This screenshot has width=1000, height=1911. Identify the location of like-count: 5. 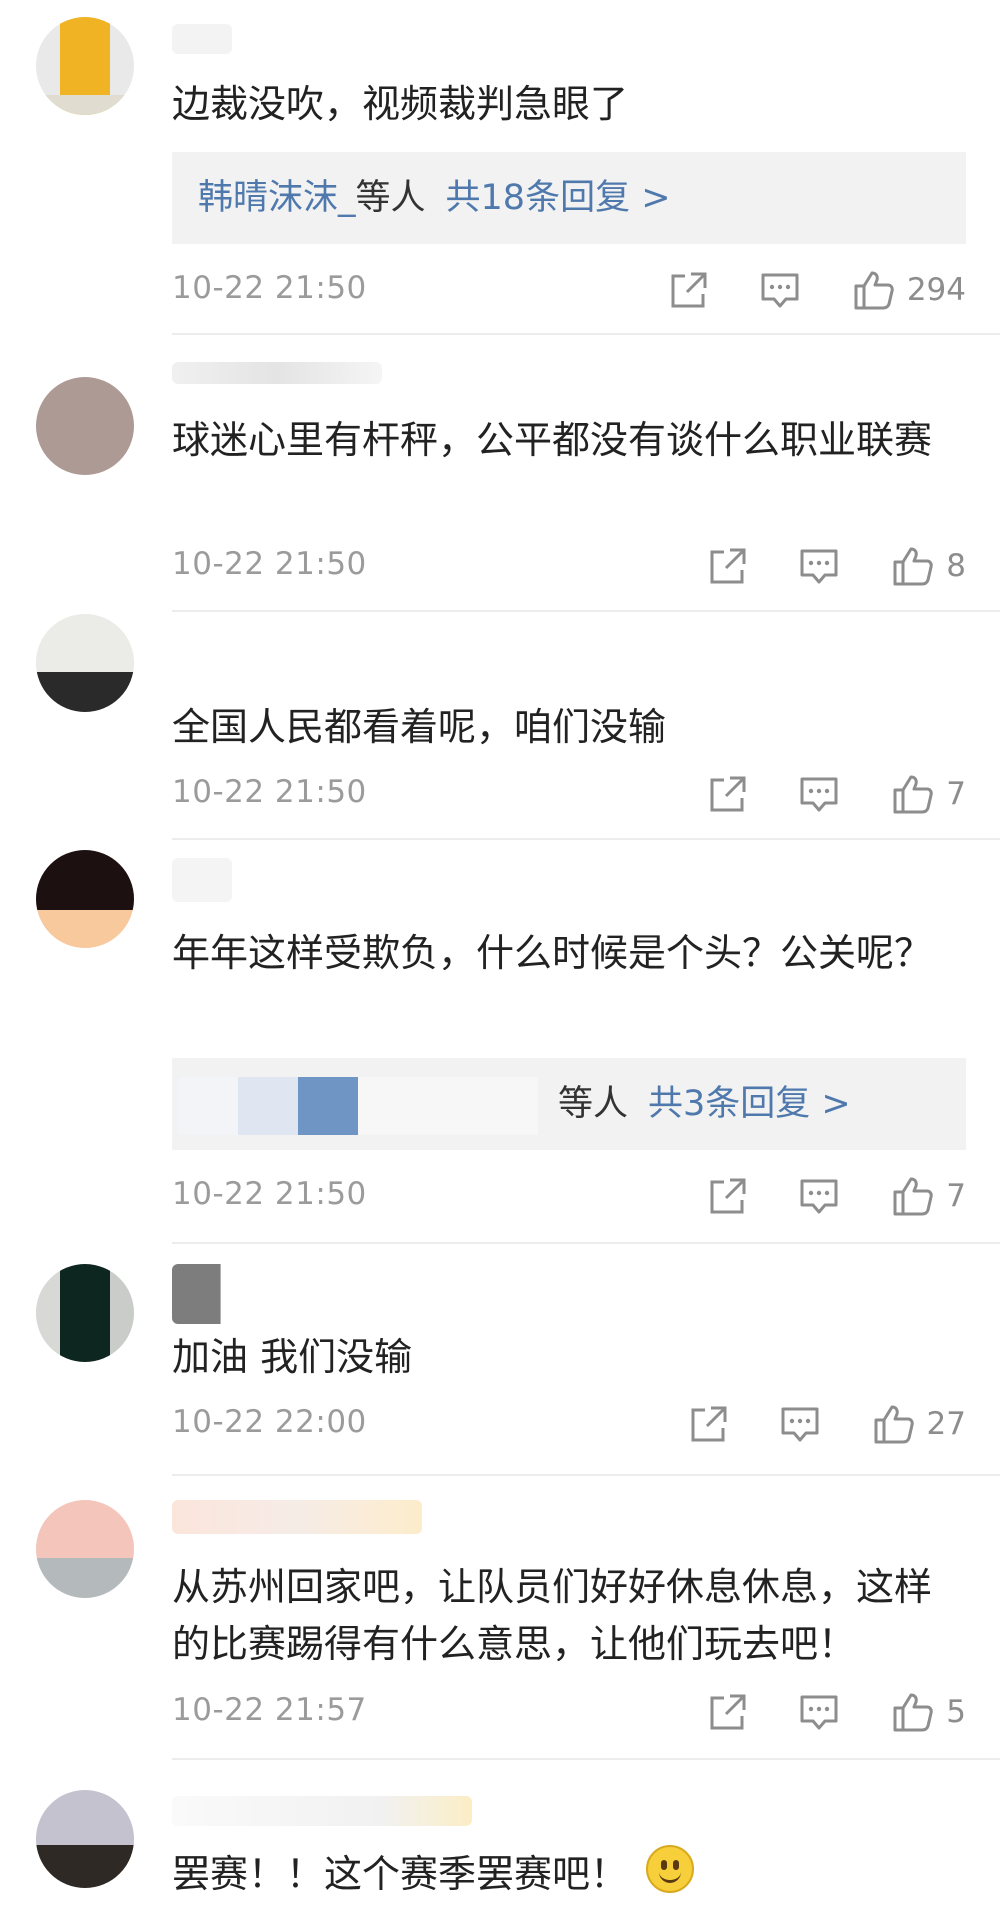
(956, 1712).